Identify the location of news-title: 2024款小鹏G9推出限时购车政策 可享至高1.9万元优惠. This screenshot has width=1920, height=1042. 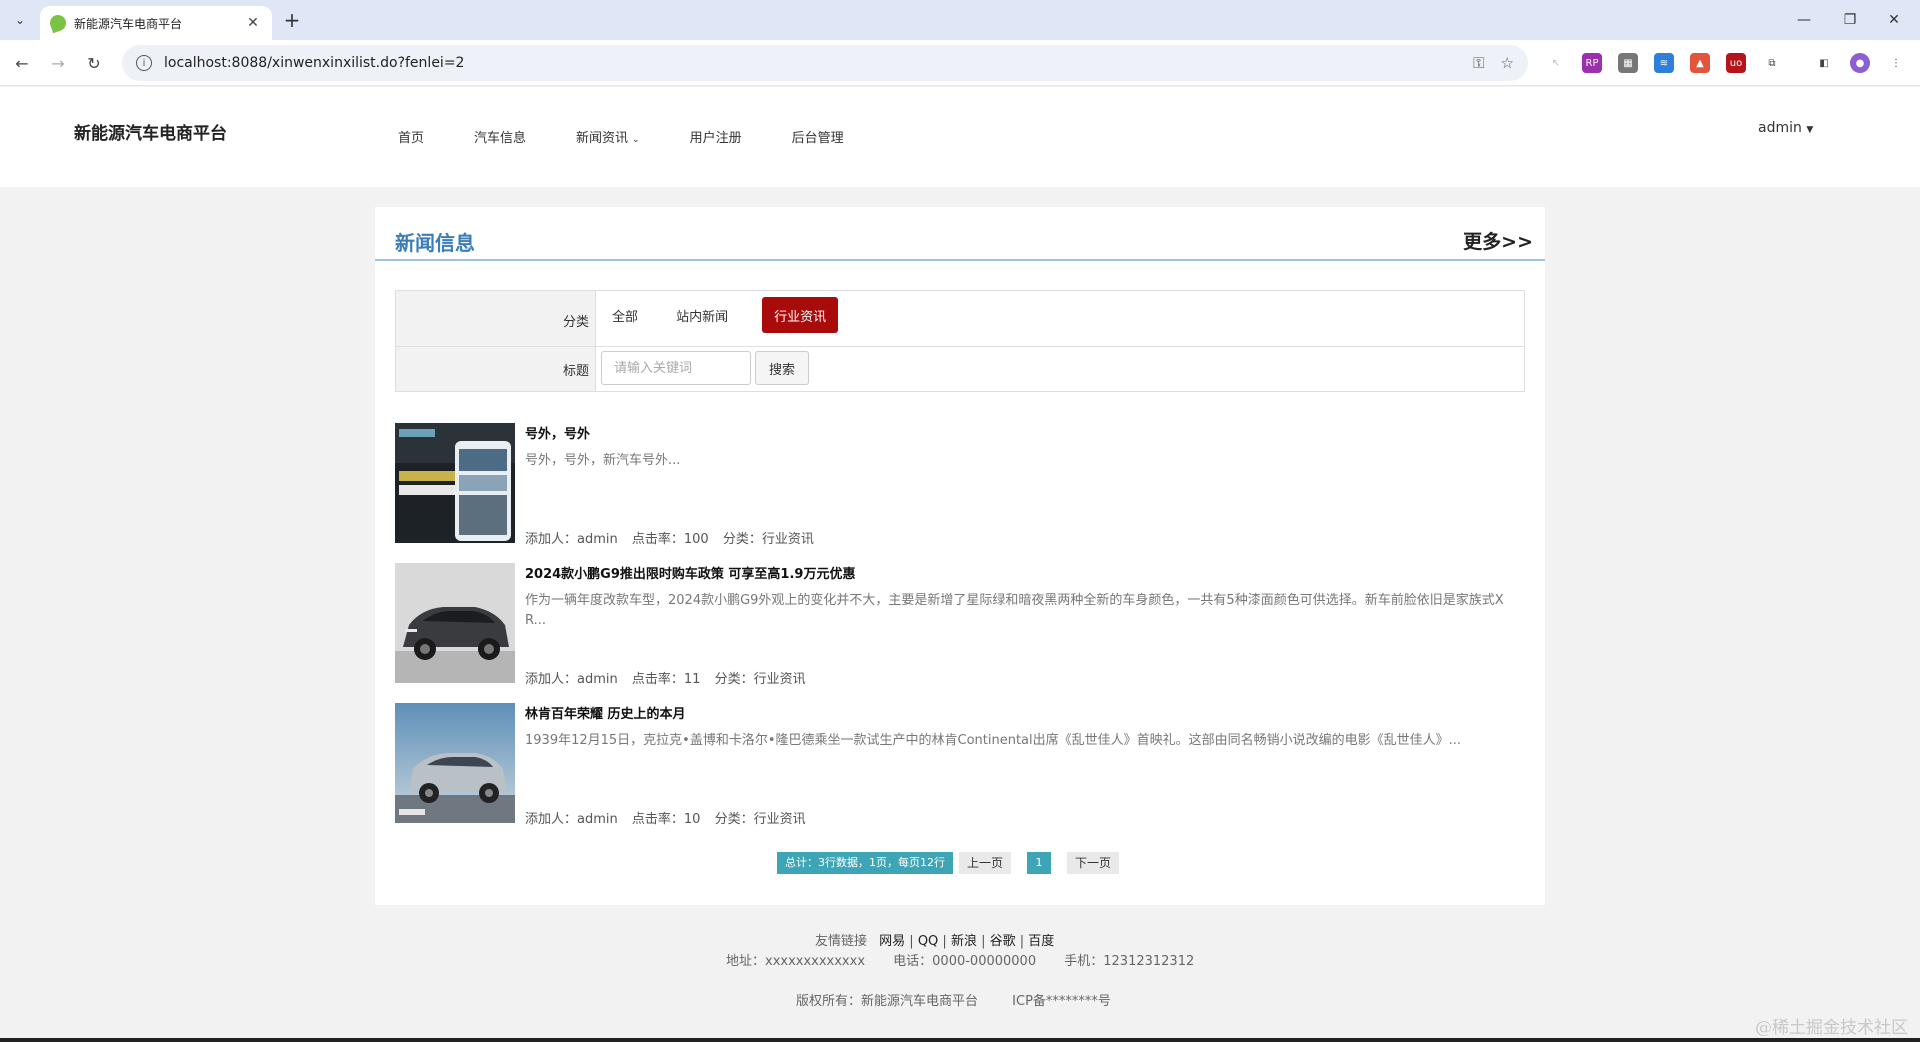
(690, 572).